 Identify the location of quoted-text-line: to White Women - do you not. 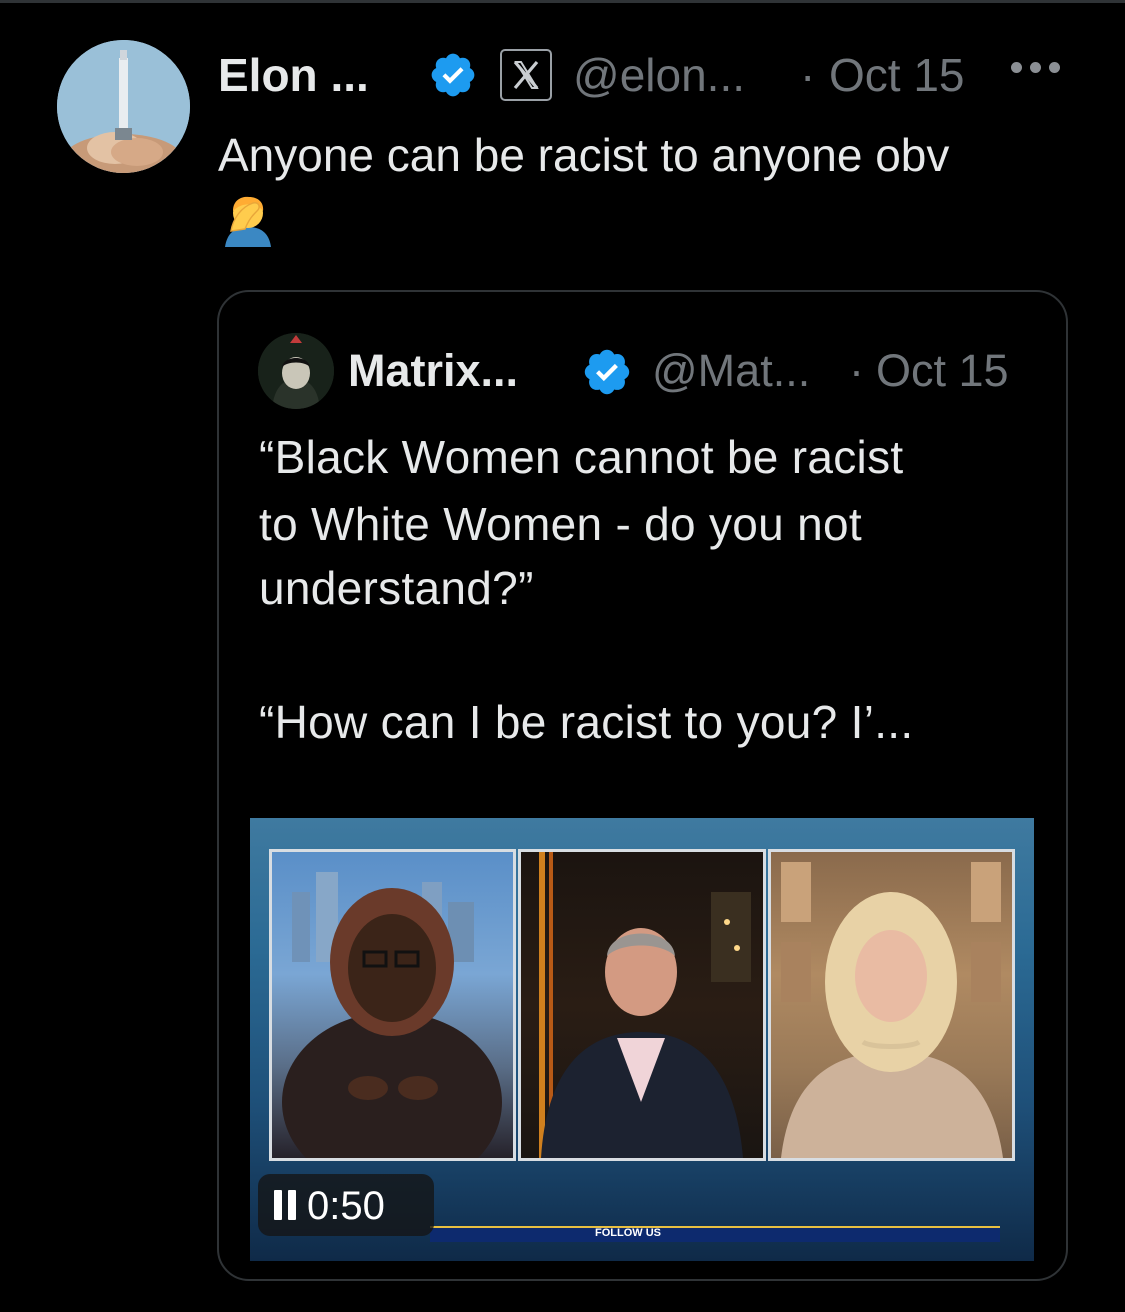
(560, 524).